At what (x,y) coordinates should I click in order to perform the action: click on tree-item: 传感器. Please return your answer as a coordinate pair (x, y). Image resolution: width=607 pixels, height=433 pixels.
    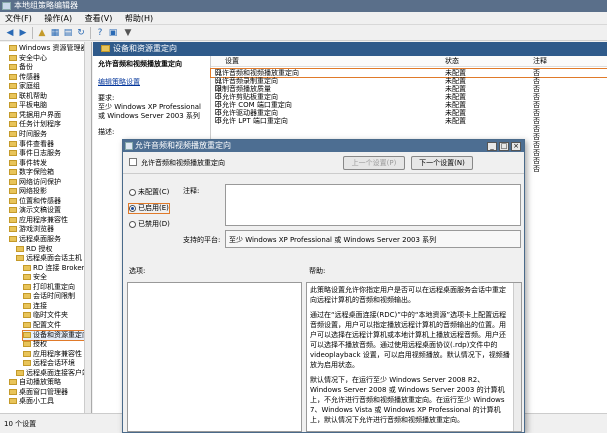
    Looking at the image, I should click on (24, 77).